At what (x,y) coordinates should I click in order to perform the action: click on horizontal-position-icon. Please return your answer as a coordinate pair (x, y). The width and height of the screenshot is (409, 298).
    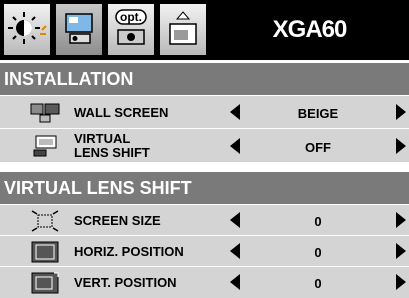
    Looking at the image, I should click on (45, 252).